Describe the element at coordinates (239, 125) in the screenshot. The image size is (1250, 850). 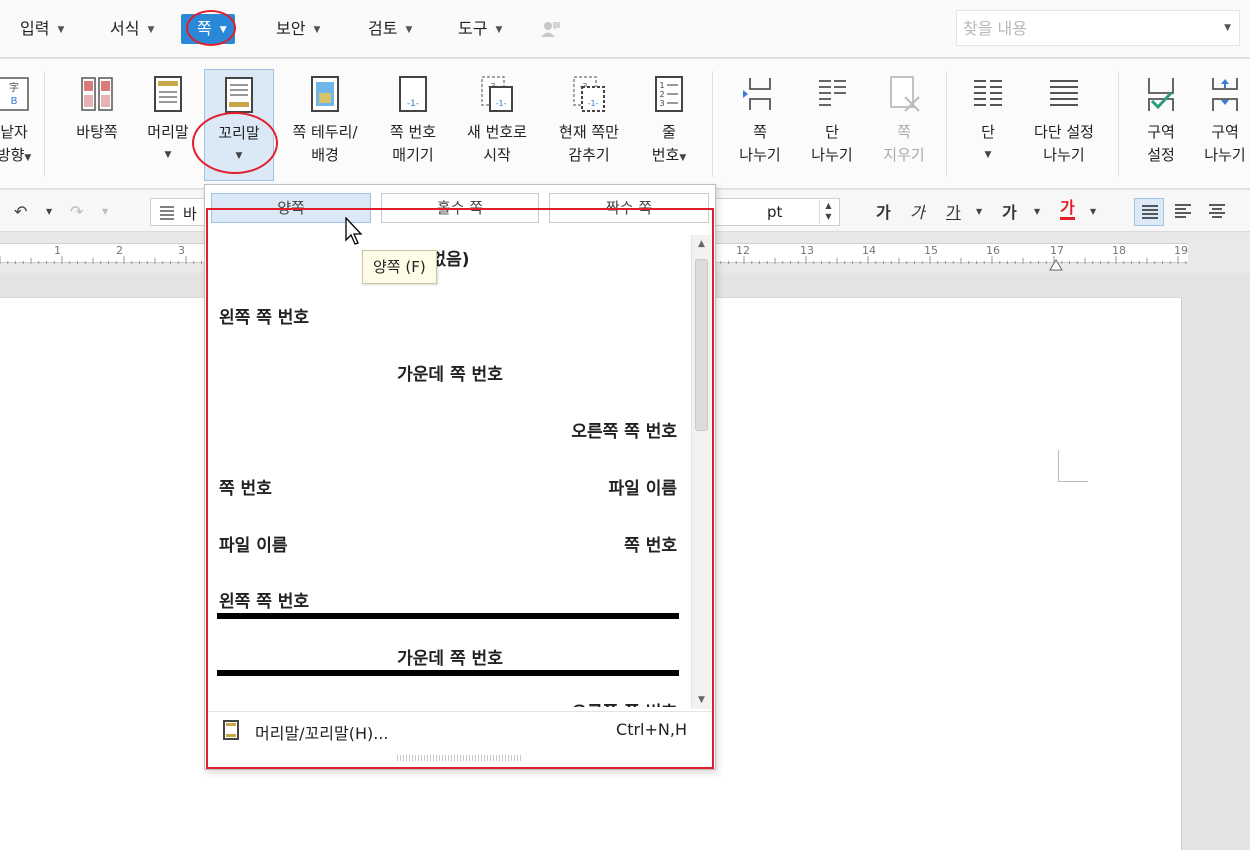
I see `footer-button: 꼬리말 ▼` at that location.